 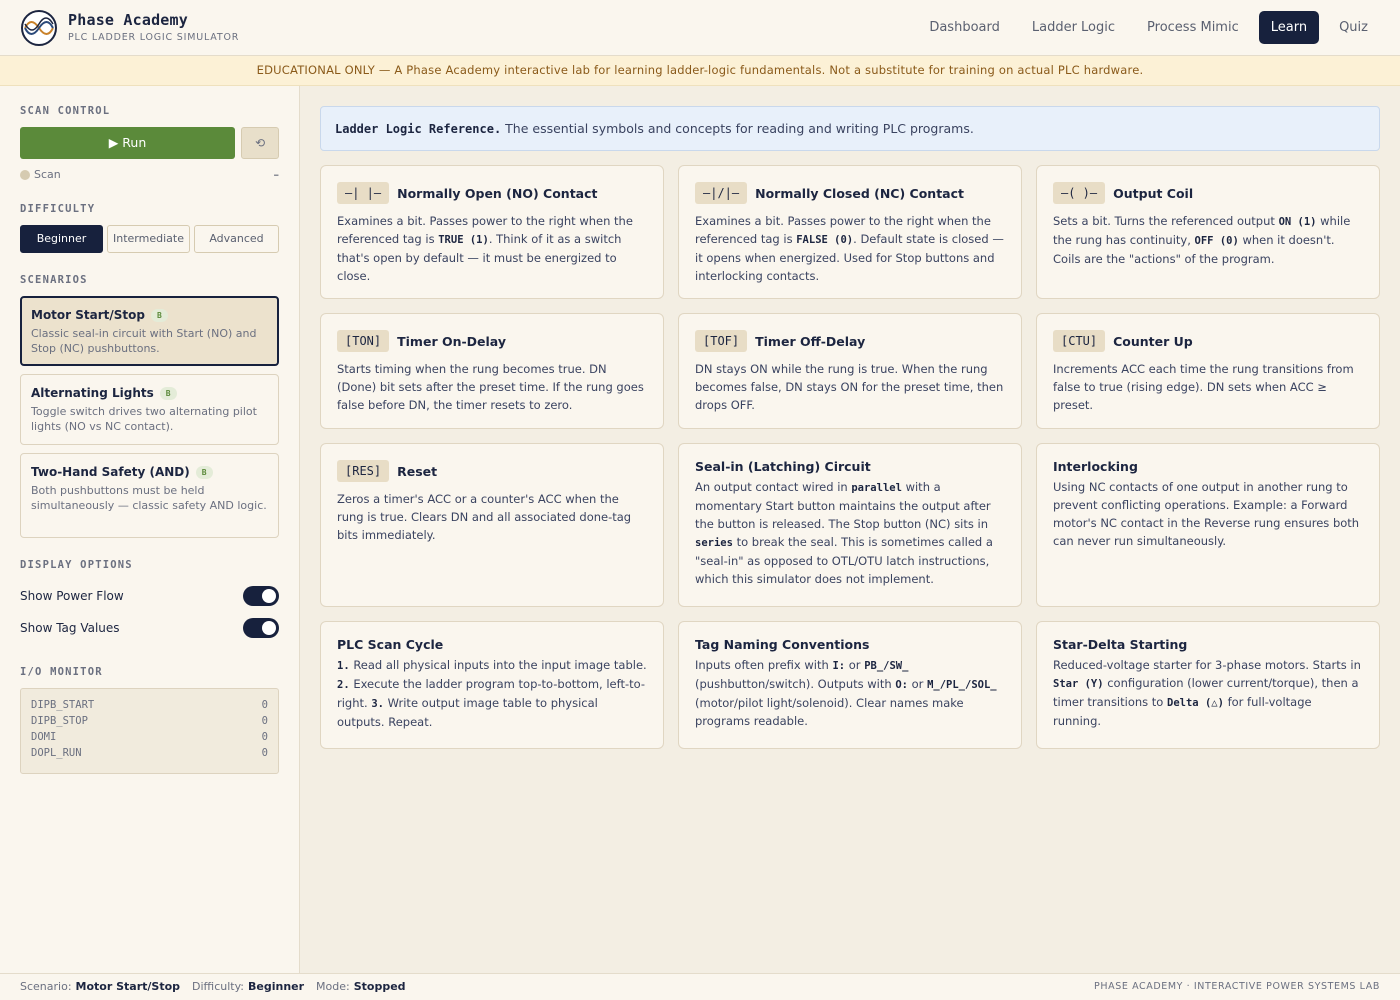 What do you see at coordinates (363, 341) in the screenshot?
I see `card-symbol: [TON]` at bounding box center [363, 341].